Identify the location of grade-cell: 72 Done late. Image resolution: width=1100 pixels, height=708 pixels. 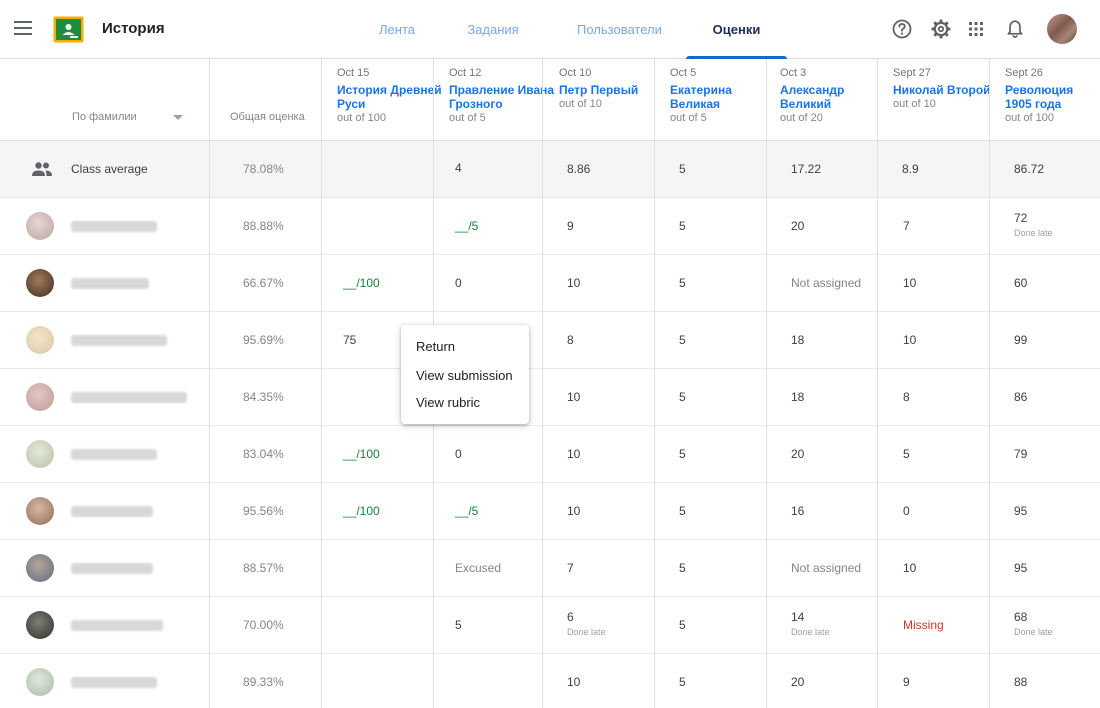
(1033, 224).